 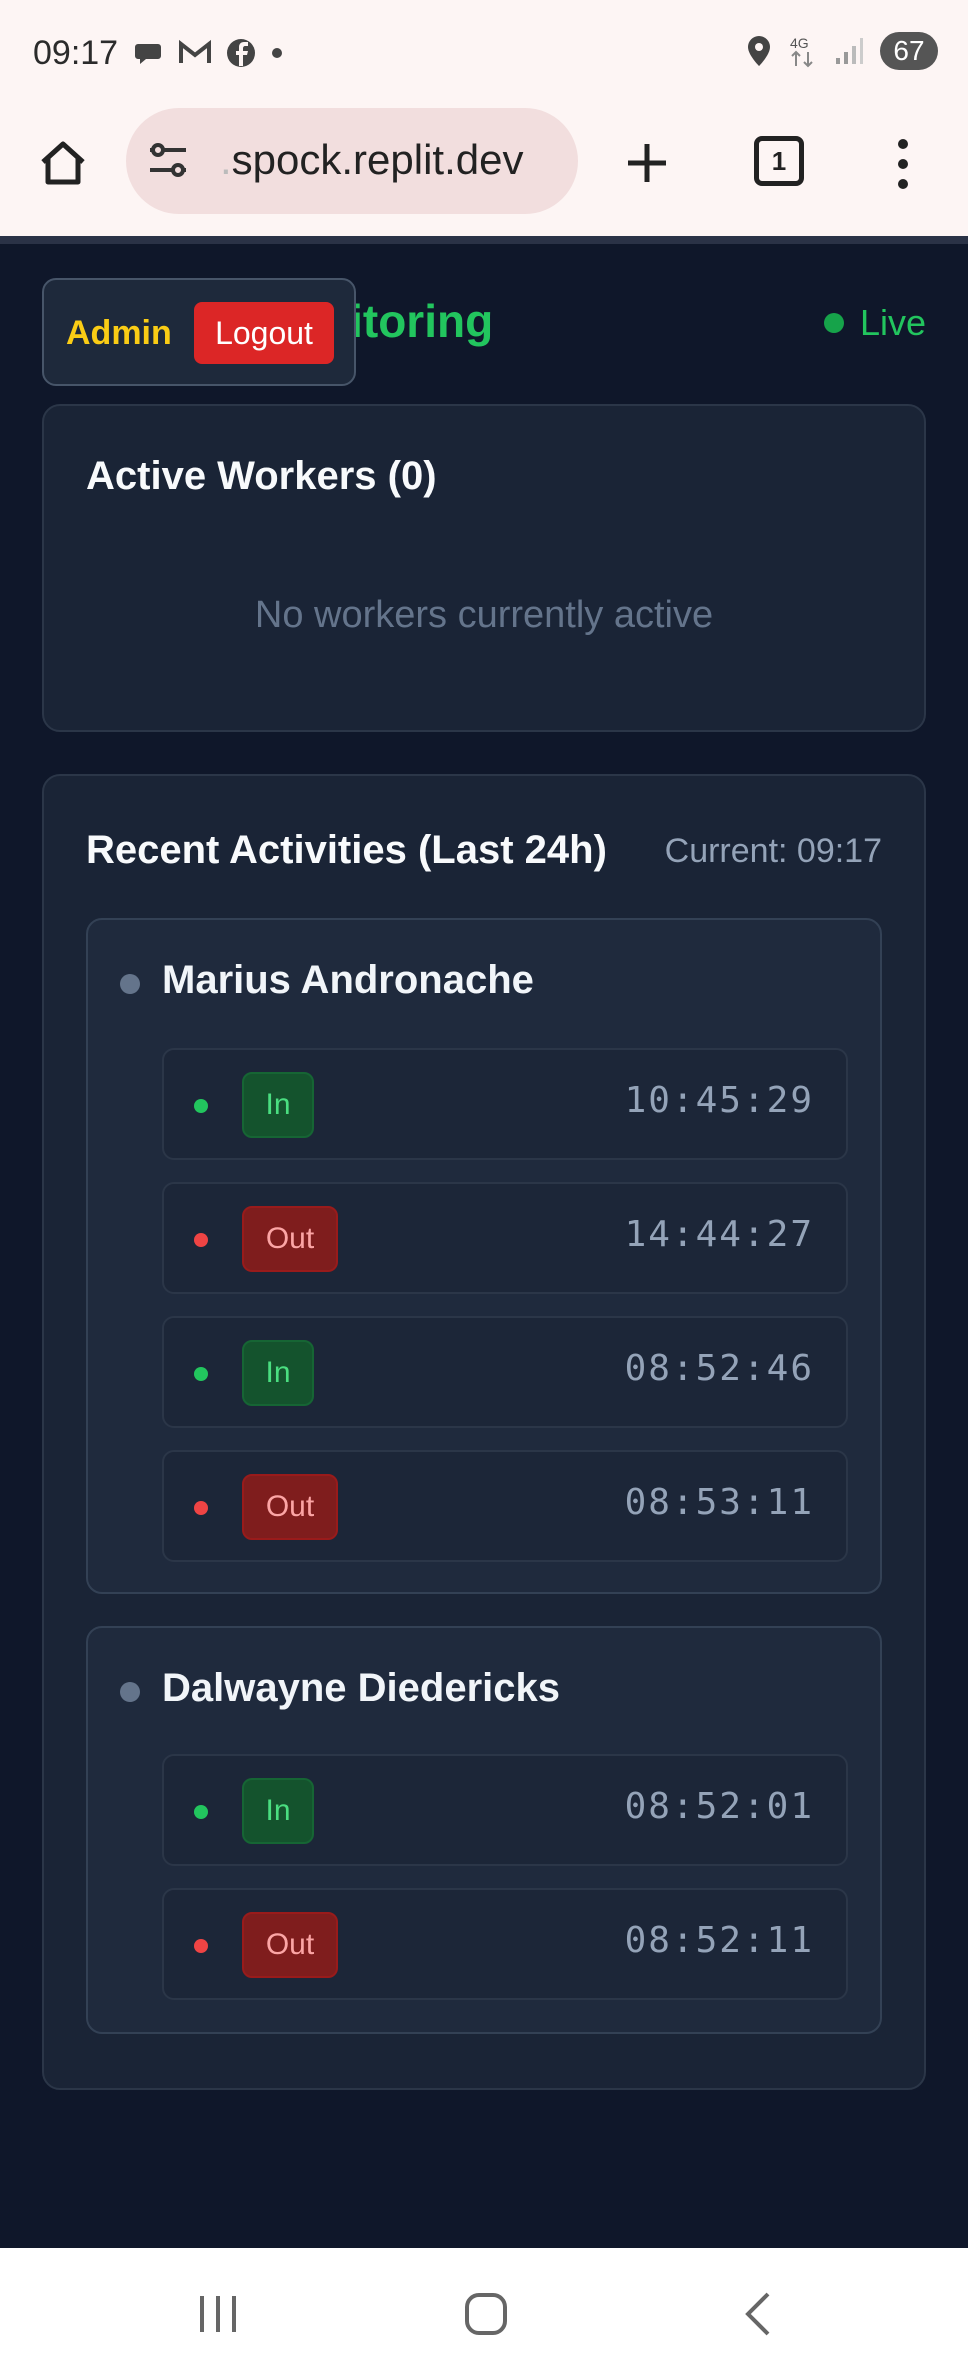 I want to click on new-tab-icon, so click(x=647, y=163).